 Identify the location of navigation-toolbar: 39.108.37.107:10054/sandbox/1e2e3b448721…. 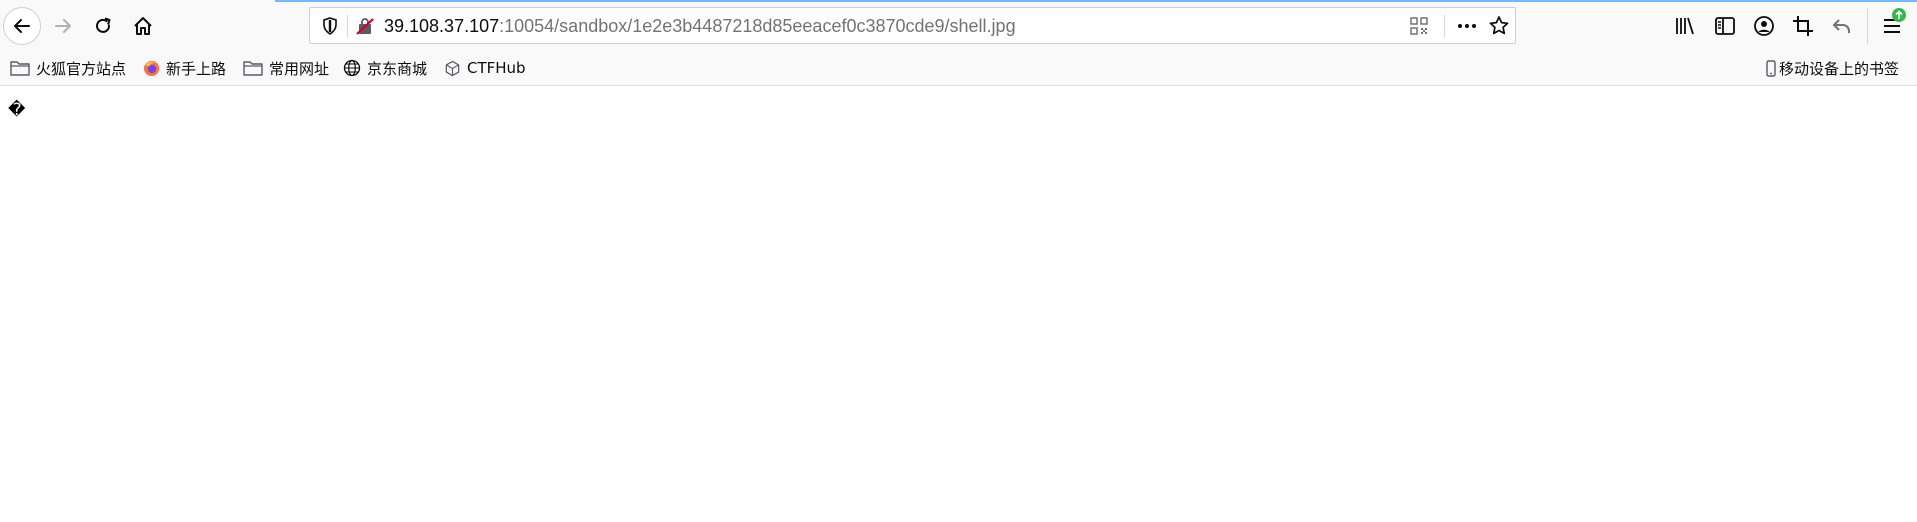
(958, 25).